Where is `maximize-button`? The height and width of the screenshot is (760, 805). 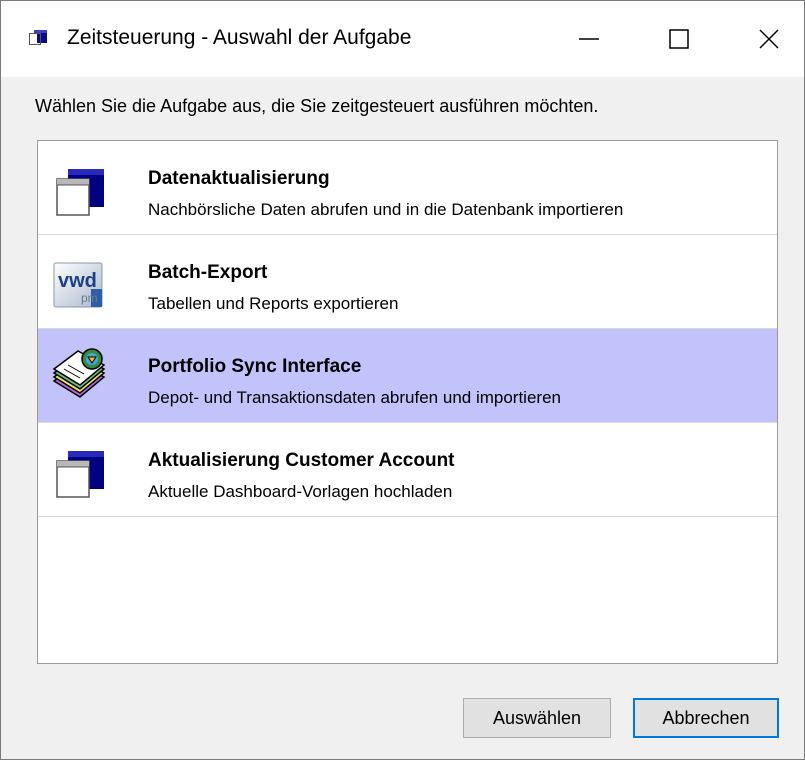 maximize-button is located at coordinates (679, 39).